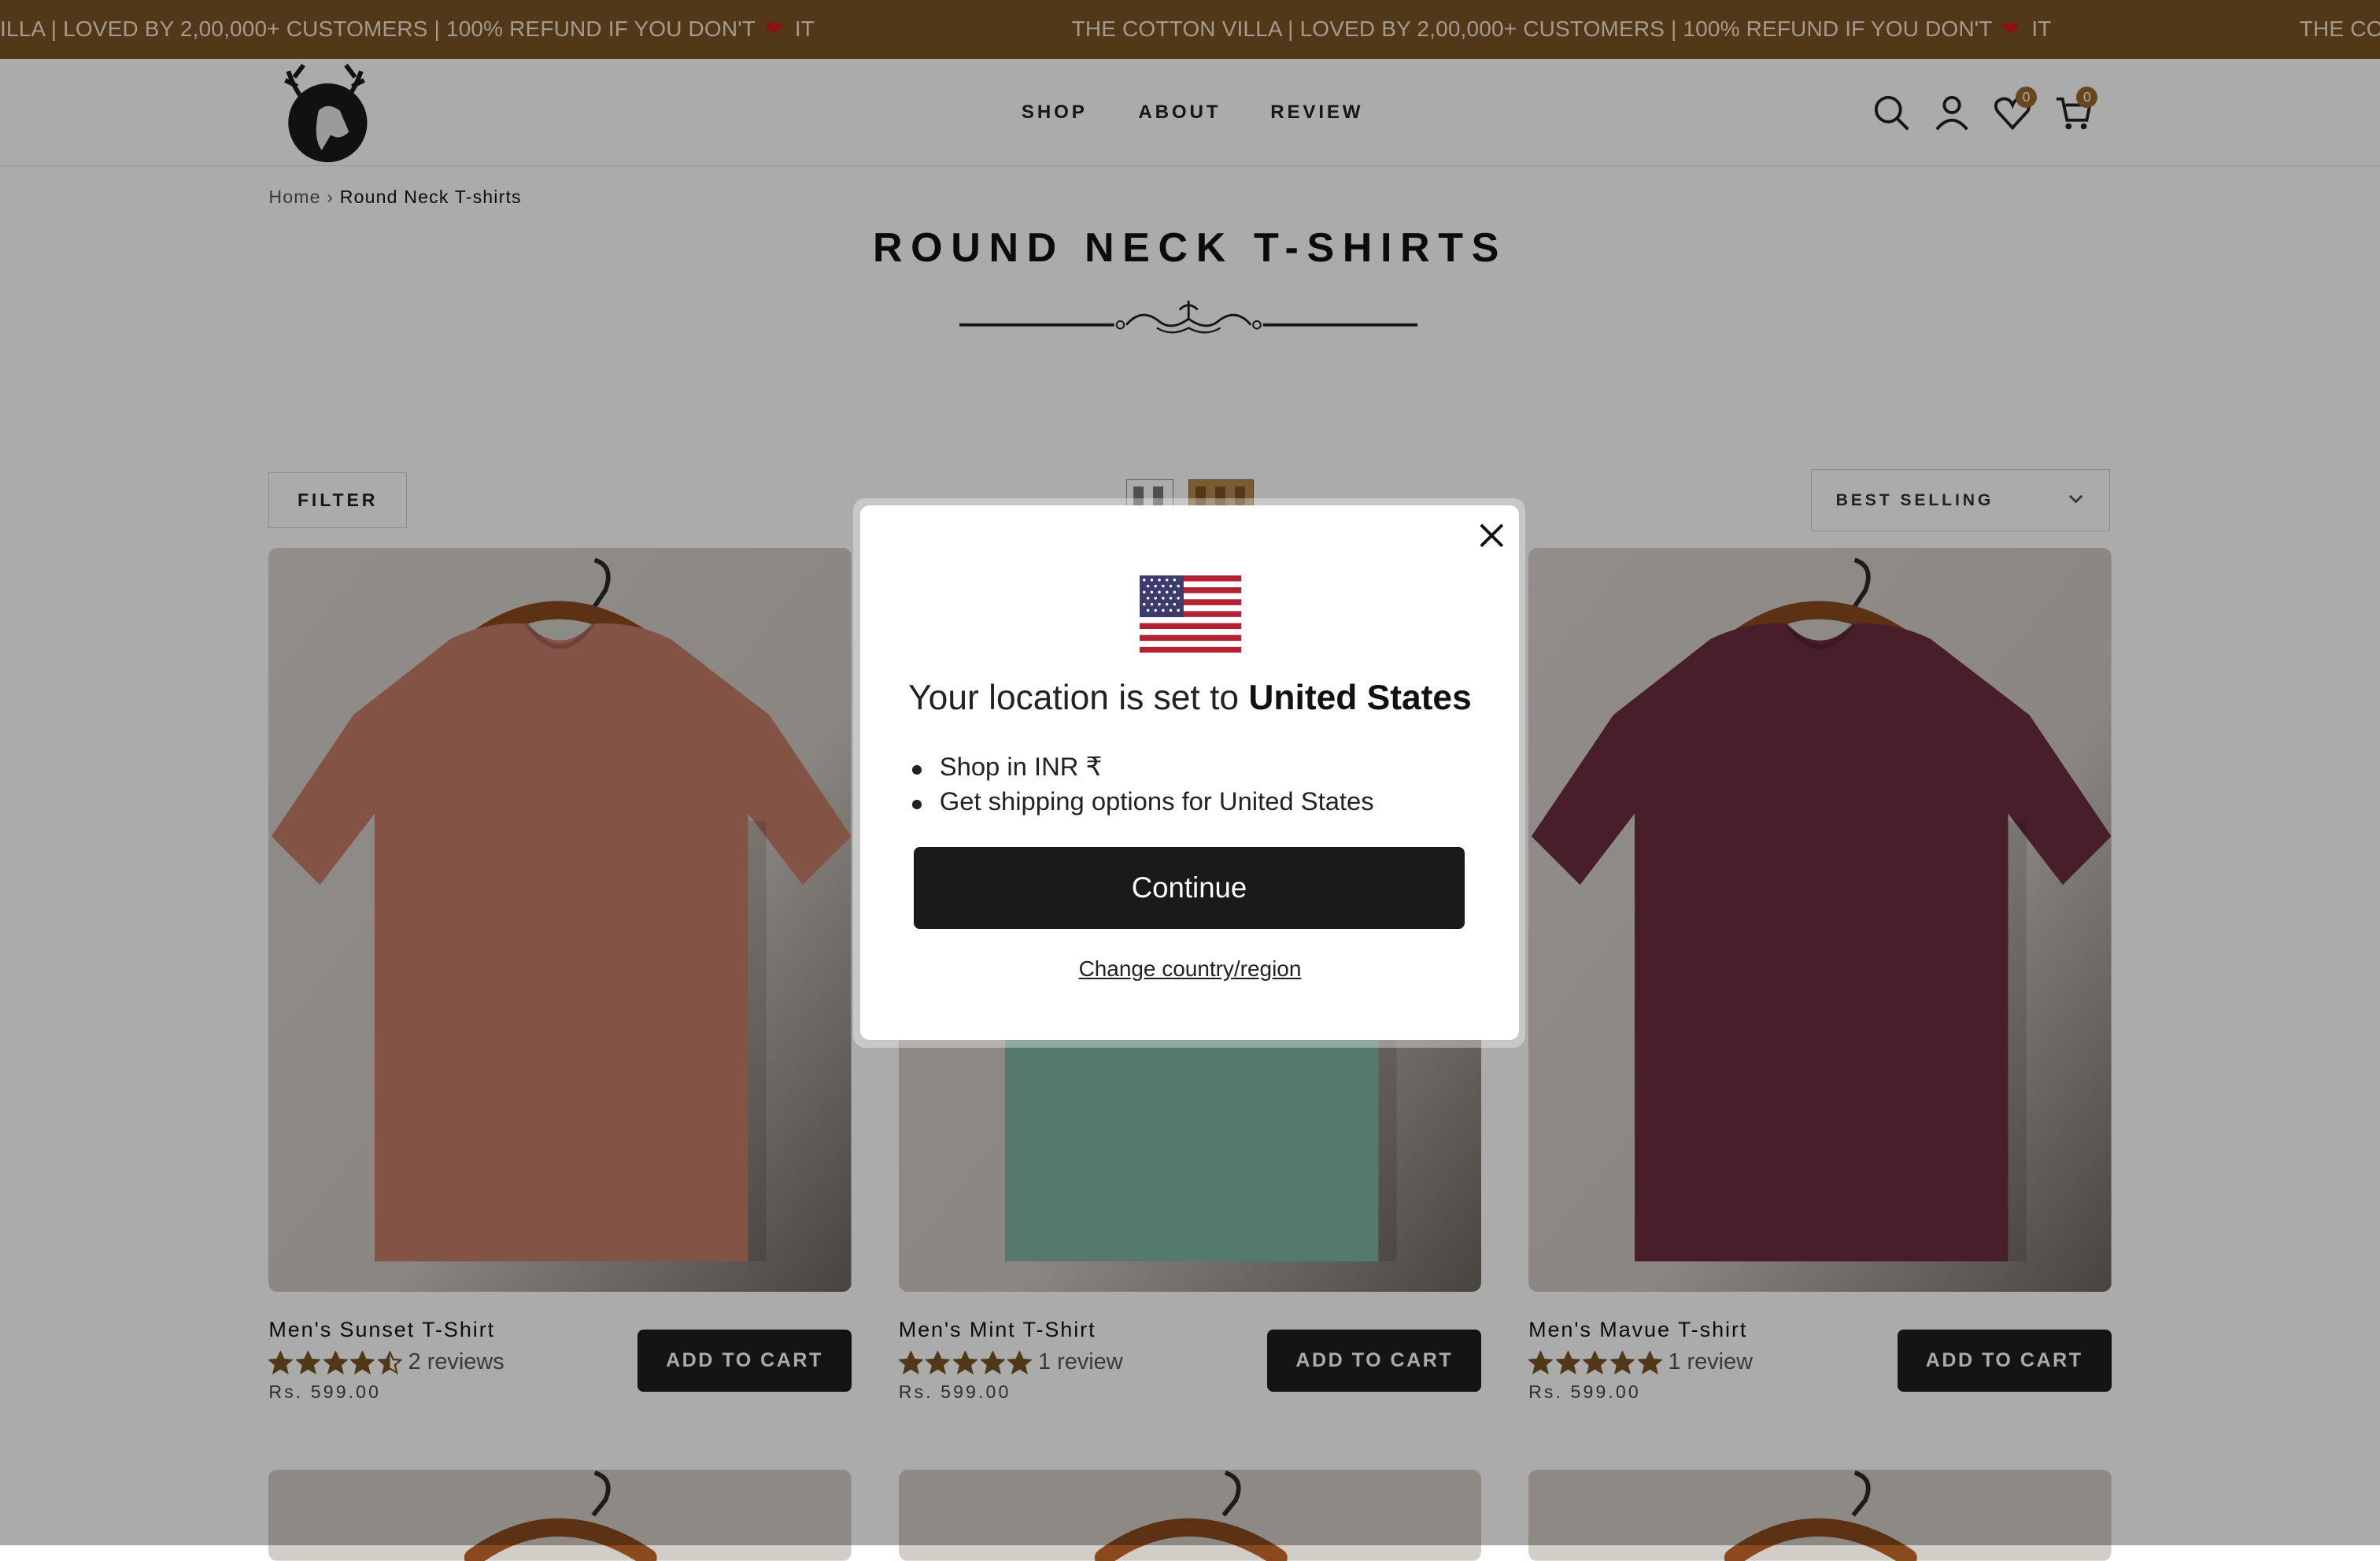  I want to click on bullet-text: Get shipping options for United States, so click(1156, 801).